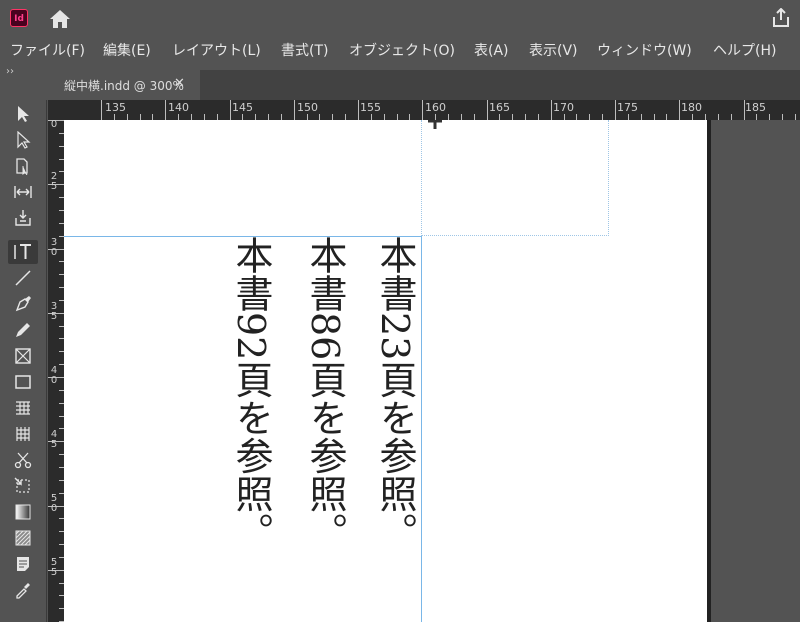 This screenshot has height=622, width=800. Describe the element at coordinates (691, 107) in the screenshot. I see `ruler-label-h: 180` at that location.